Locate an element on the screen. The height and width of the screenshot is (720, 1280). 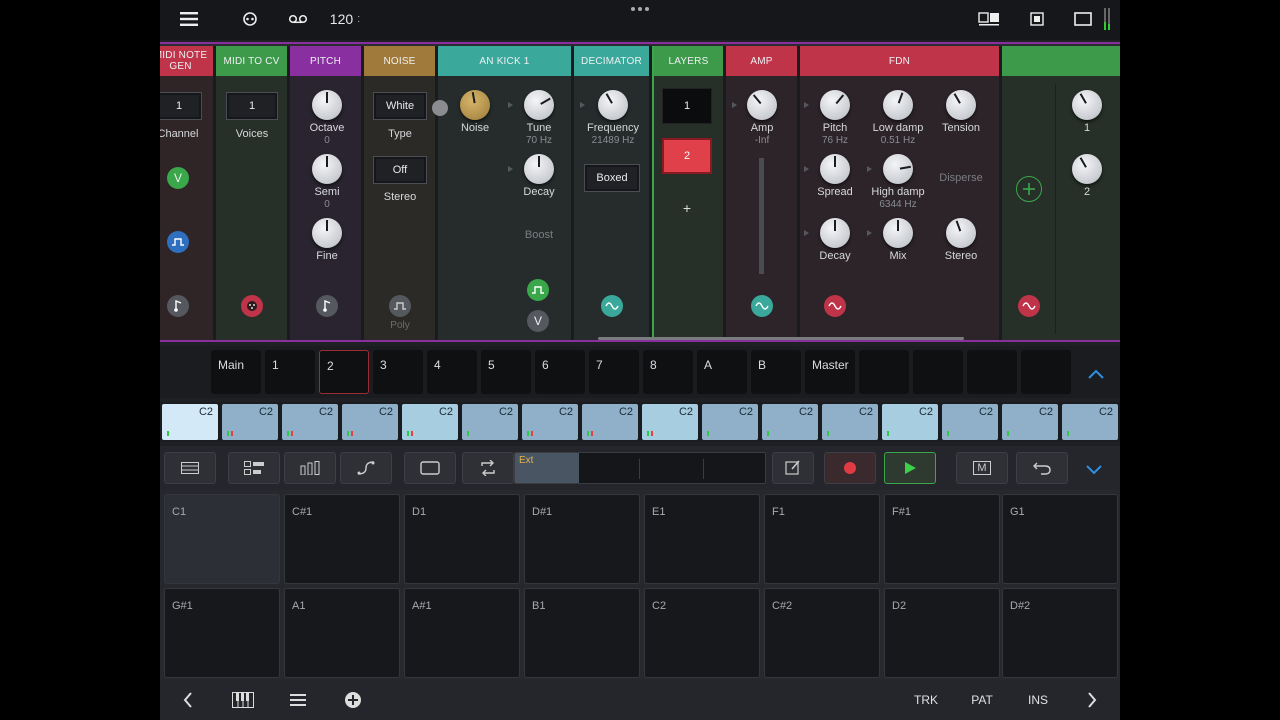
collapse-up-icon is located at coordinates (1096, 375).